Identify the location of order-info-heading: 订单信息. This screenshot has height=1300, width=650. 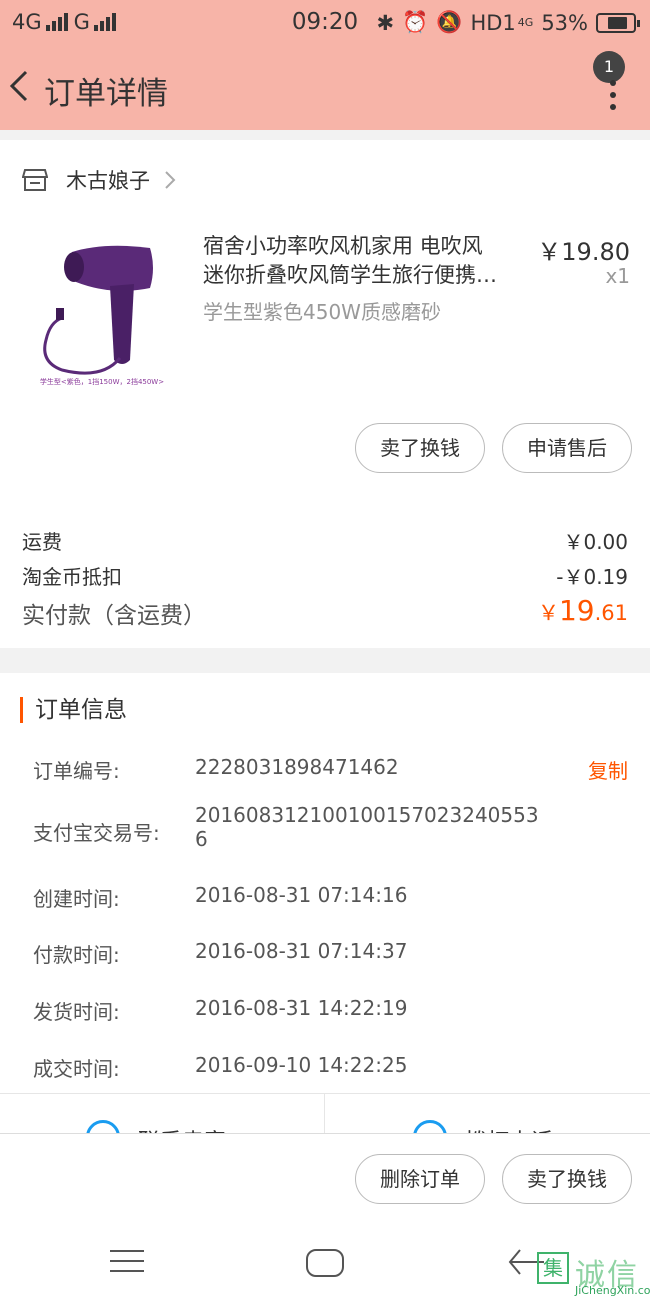
(73, 710).